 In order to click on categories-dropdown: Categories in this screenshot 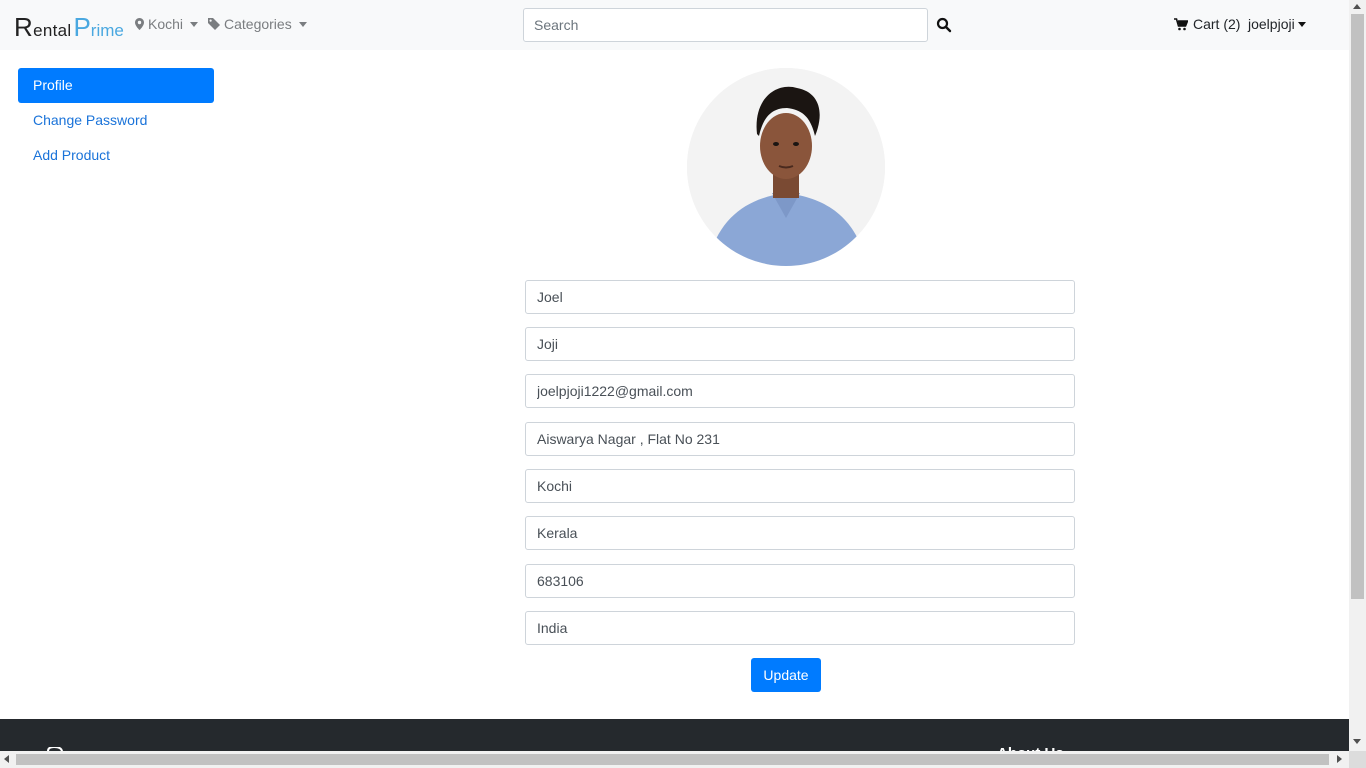, I will do `click(257, 24)`.